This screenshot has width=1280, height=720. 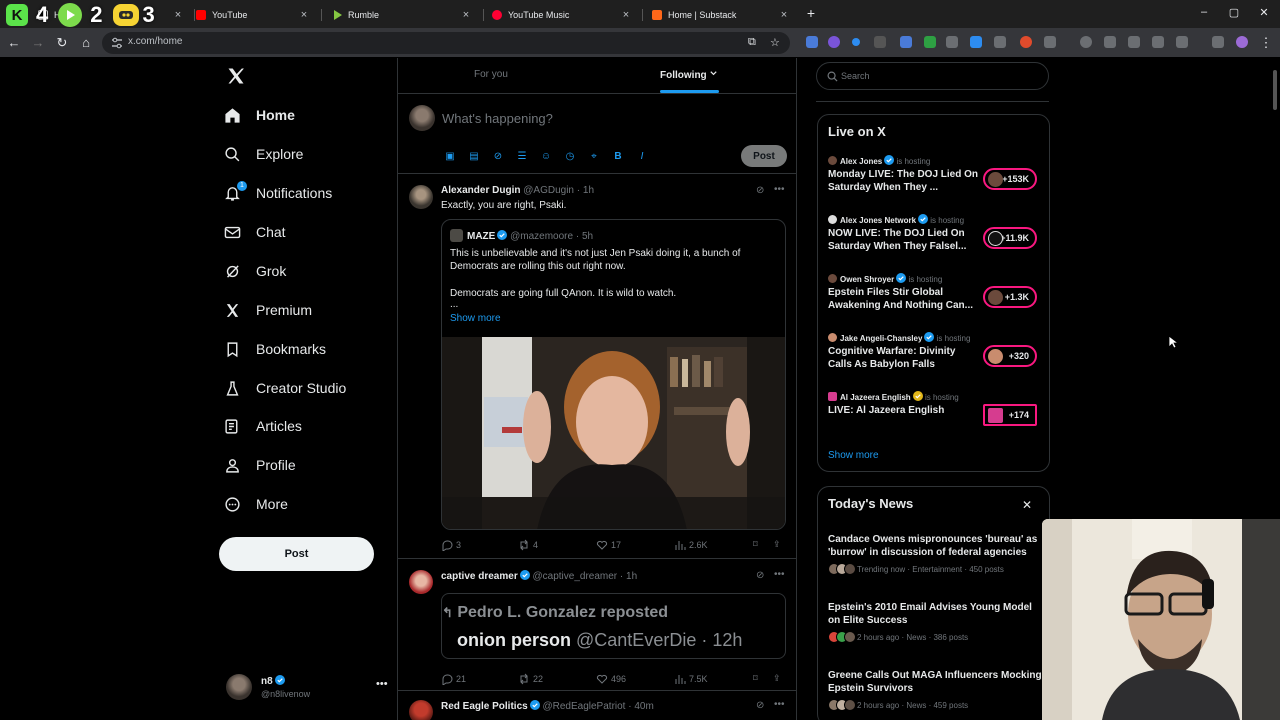 I want to click on tab-youtube-music: YouTube Music ×, so click(x=562, y=15).